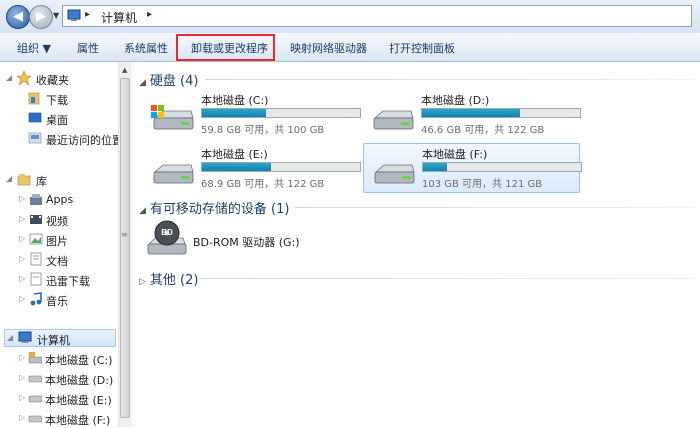  Describe the element at coordinates (59, 260) in the screenshot. I see `nav-item-documents: ▷ 文档` at that location.